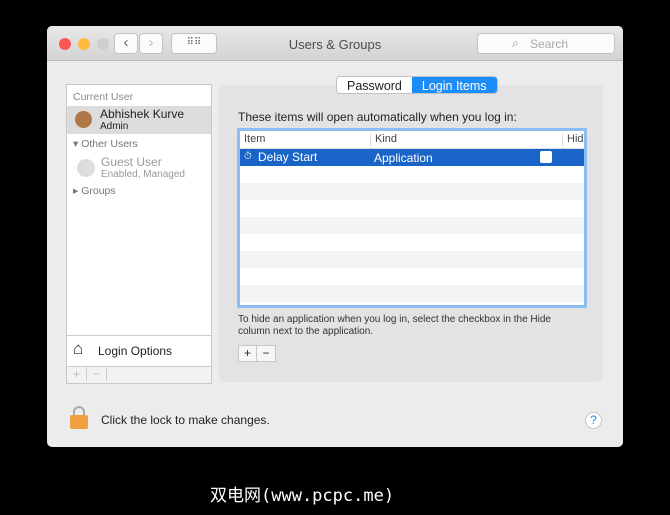 Image resolution: width=670 pixels, height=515 pixels. What do you see at coordinates (103, 97) in the screenshot?
I see `current-user-header: Current User` at bounding box center [103, 97].